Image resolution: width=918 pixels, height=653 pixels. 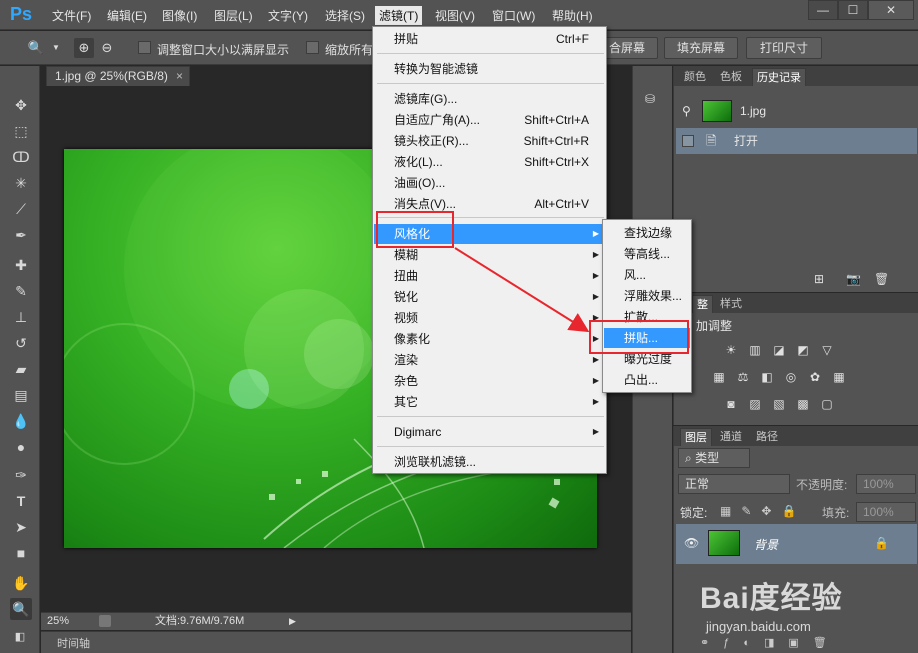 I want to click on layers-footer-icons: ⚭ƒ◐◨▣🗑, so click(x=800, y=644).